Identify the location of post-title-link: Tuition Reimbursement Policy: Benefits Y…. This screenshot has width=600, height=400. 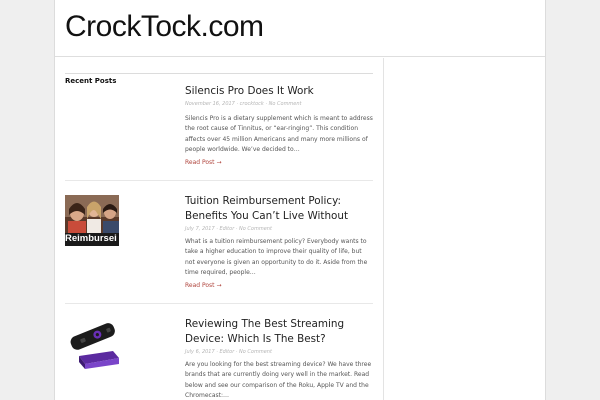
(281, 209).